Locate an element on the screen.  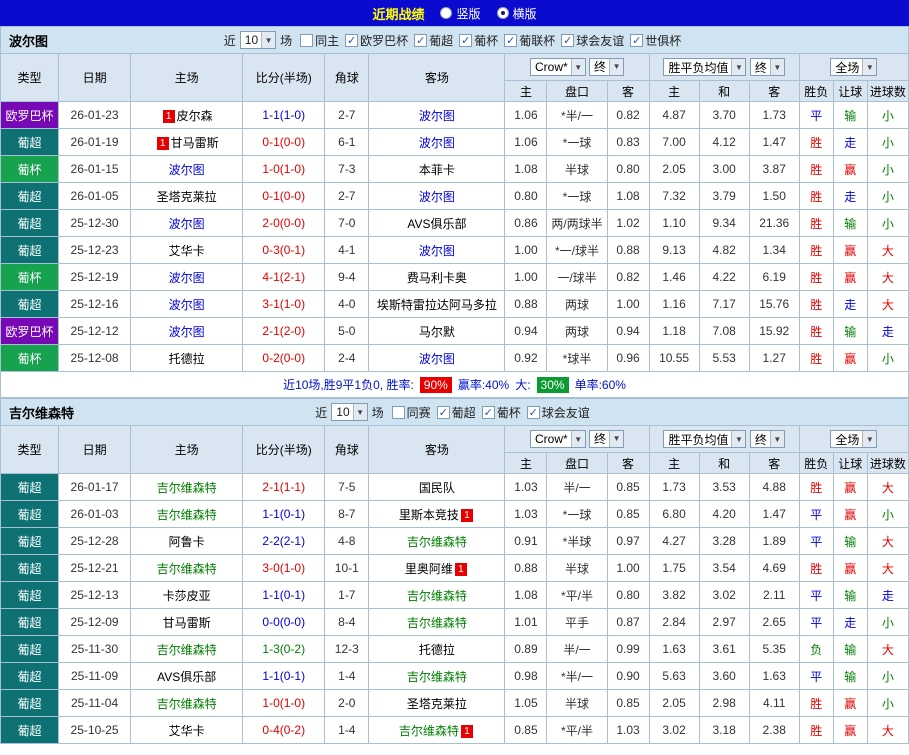
cell-home-team: 卡莎皮亚 is located at coordinates (187, 595).